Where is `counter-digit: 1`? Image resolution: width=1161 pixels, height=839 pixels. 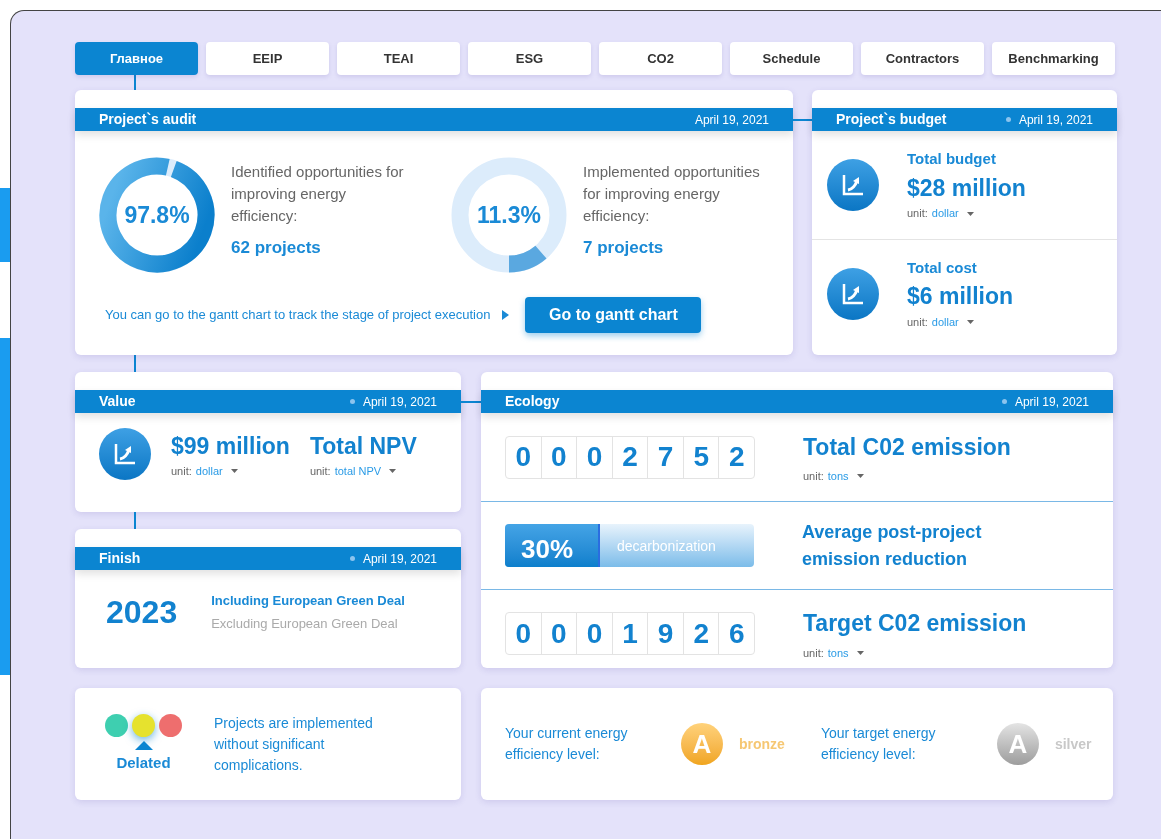 counter-digit: 1 is located at coordinates (629, 633).